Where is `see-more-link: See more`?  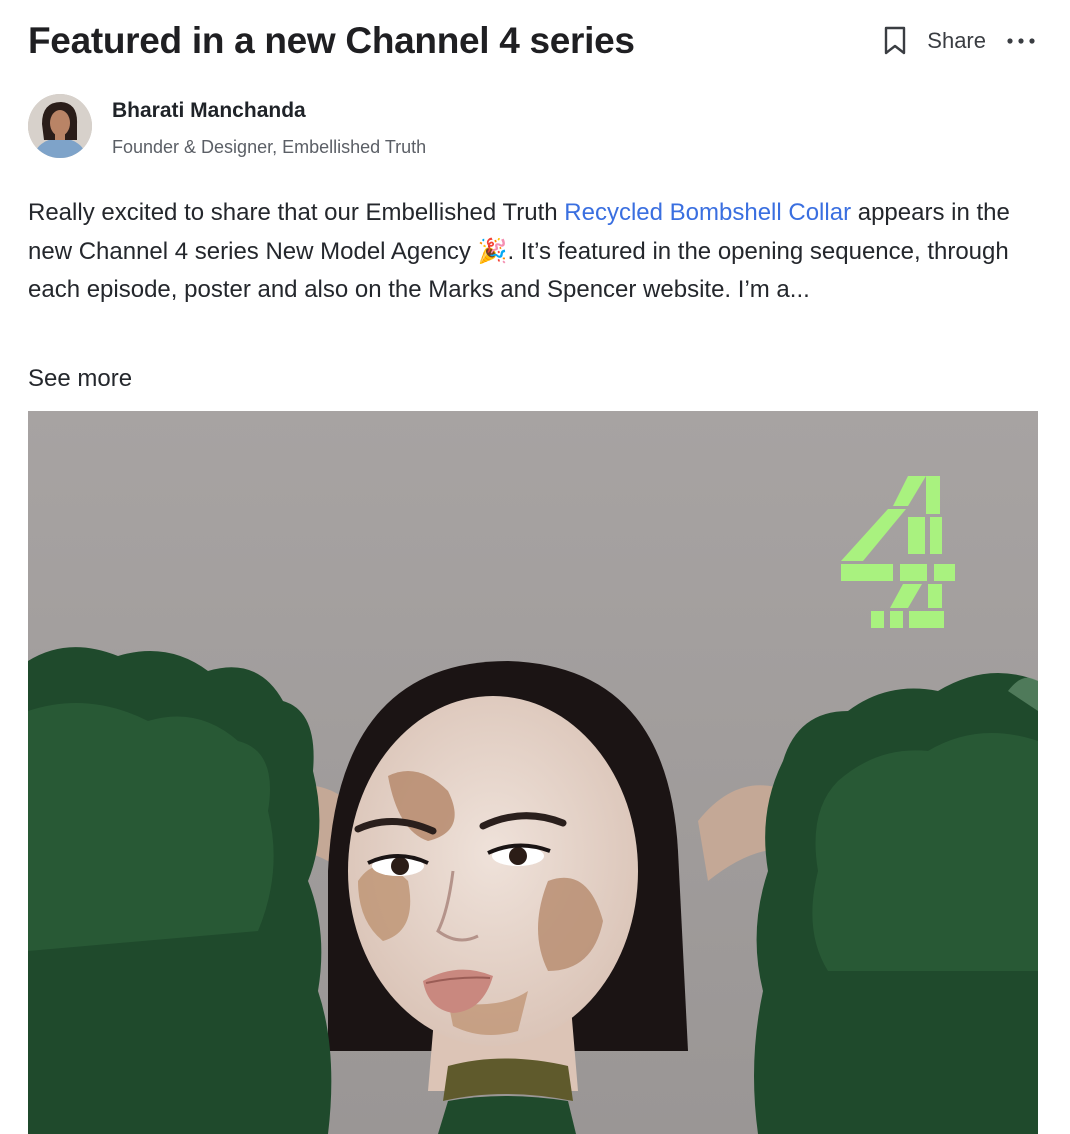
see-more-link: See more is located at coordinates (80, 379).